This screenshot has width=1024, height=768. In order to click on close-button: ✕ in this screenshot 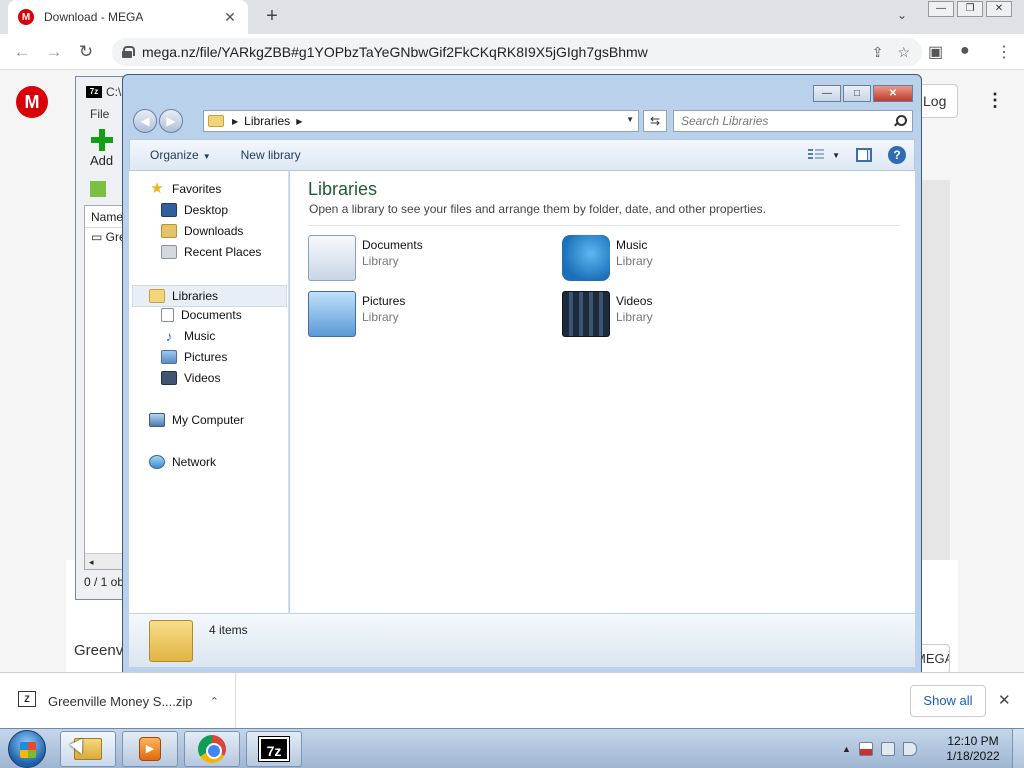, I will do `click(999, 9)`.